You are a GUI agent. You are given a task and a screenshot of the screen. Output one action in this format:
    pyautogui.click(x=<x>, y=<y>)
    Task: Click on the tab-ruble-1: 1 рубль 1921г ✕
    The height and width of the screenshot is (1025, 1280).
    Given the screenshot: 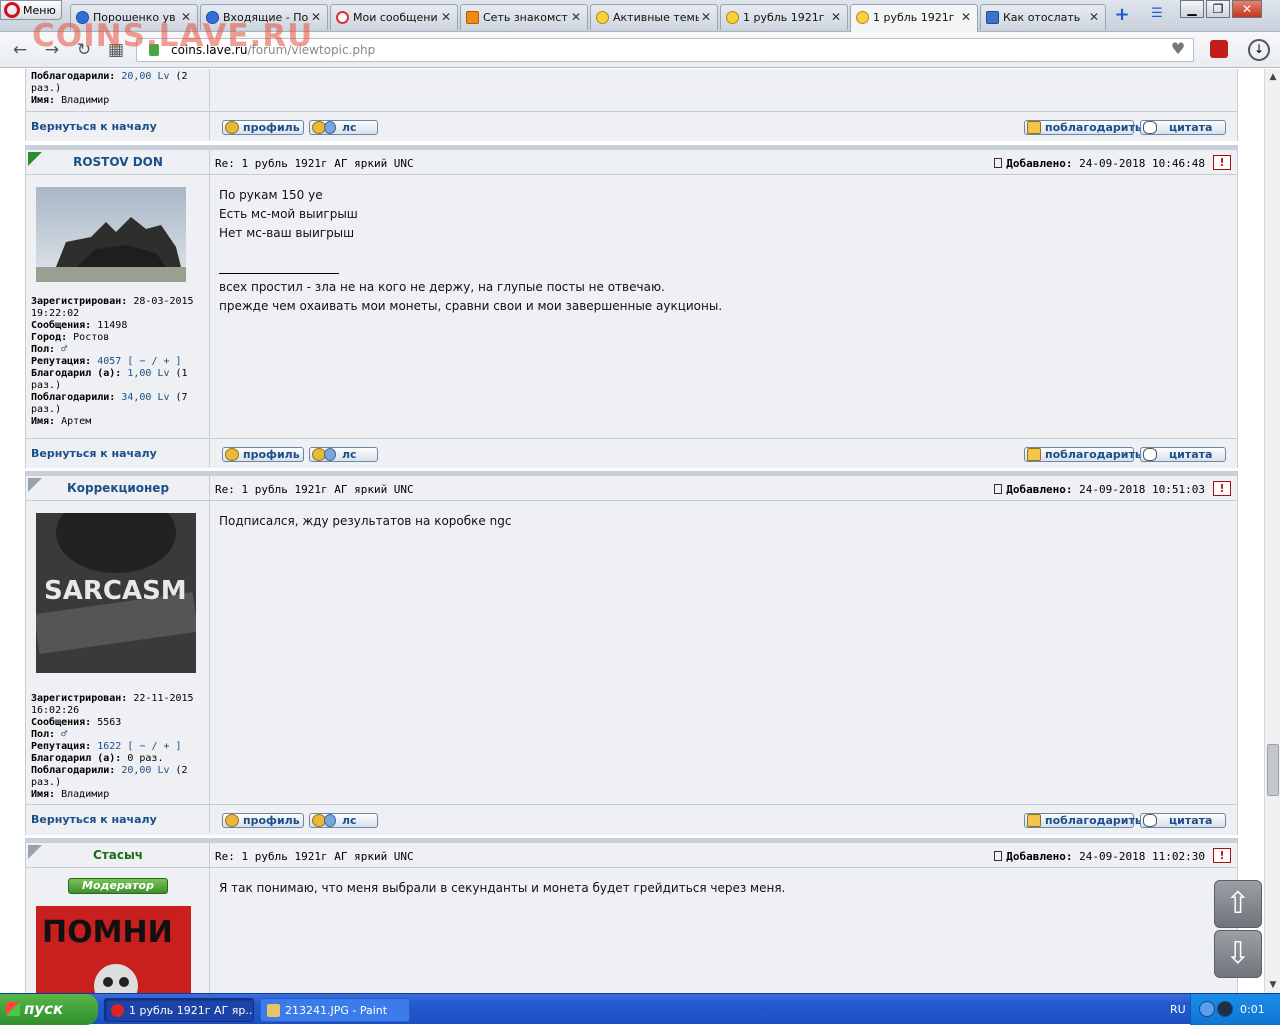 What is the action you would take?
    pyautogui.click(x=784, y=17)
    